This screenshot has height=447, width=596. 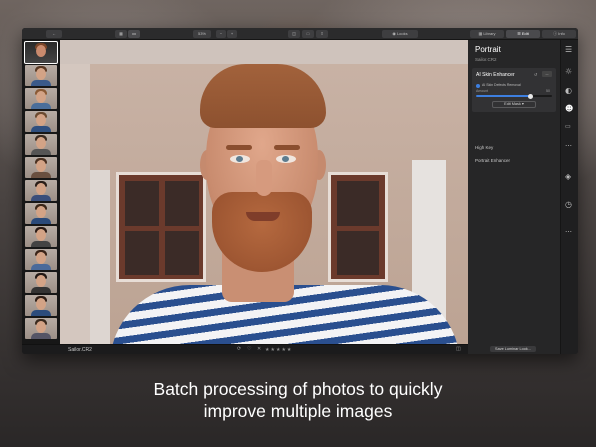 I want to click on rotate-icon: ⟳, so click(x=239, y=349).